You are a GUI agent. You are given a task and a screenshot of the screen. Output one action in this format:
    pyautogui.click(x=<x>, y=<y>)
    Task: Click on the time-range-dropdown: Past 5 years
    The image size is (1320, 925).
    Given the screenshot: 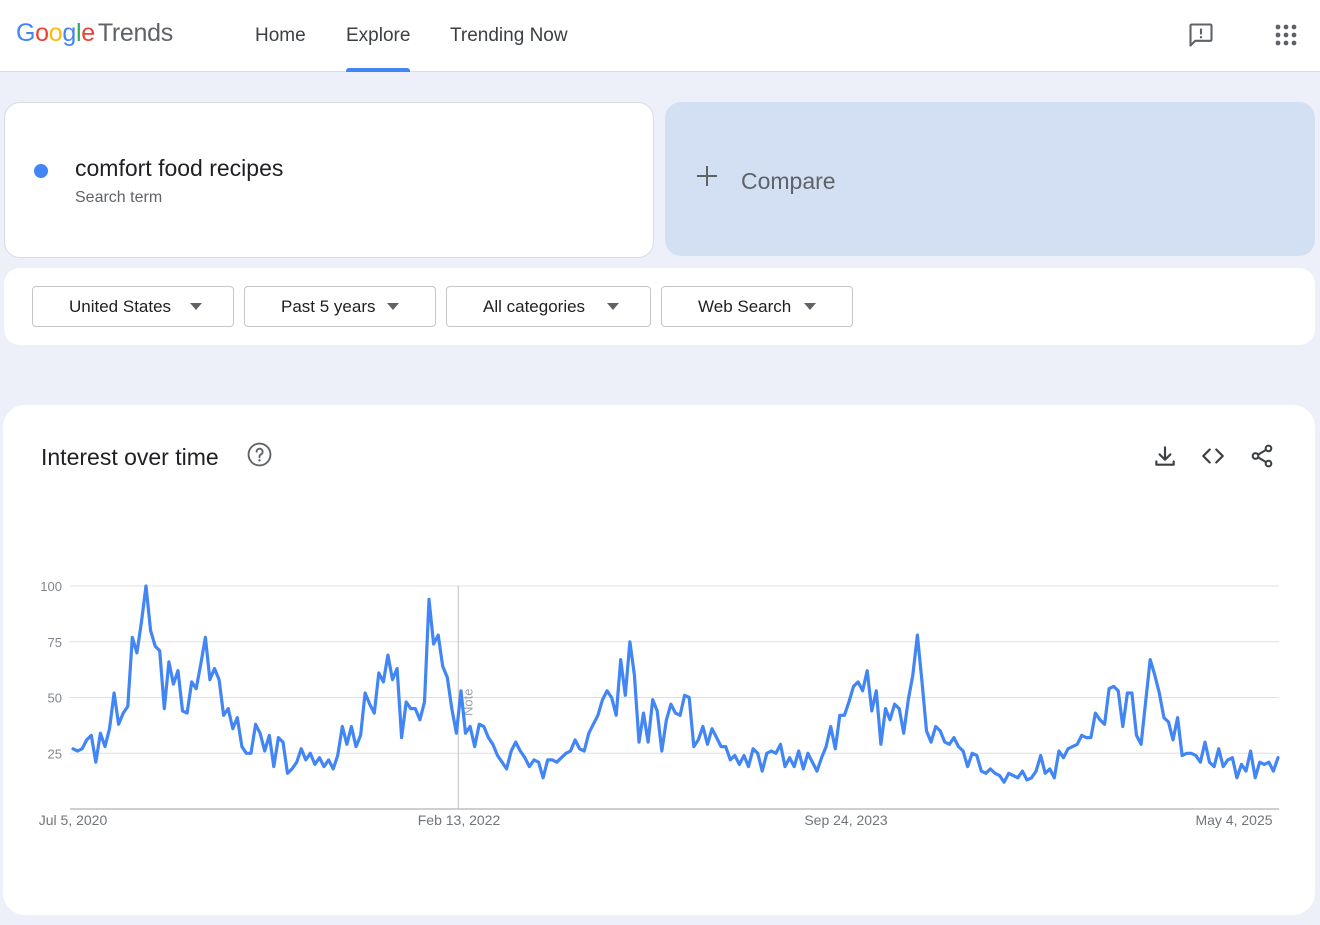 What is the action you would take?
    pyautogui.click(x=340, y=306)
    